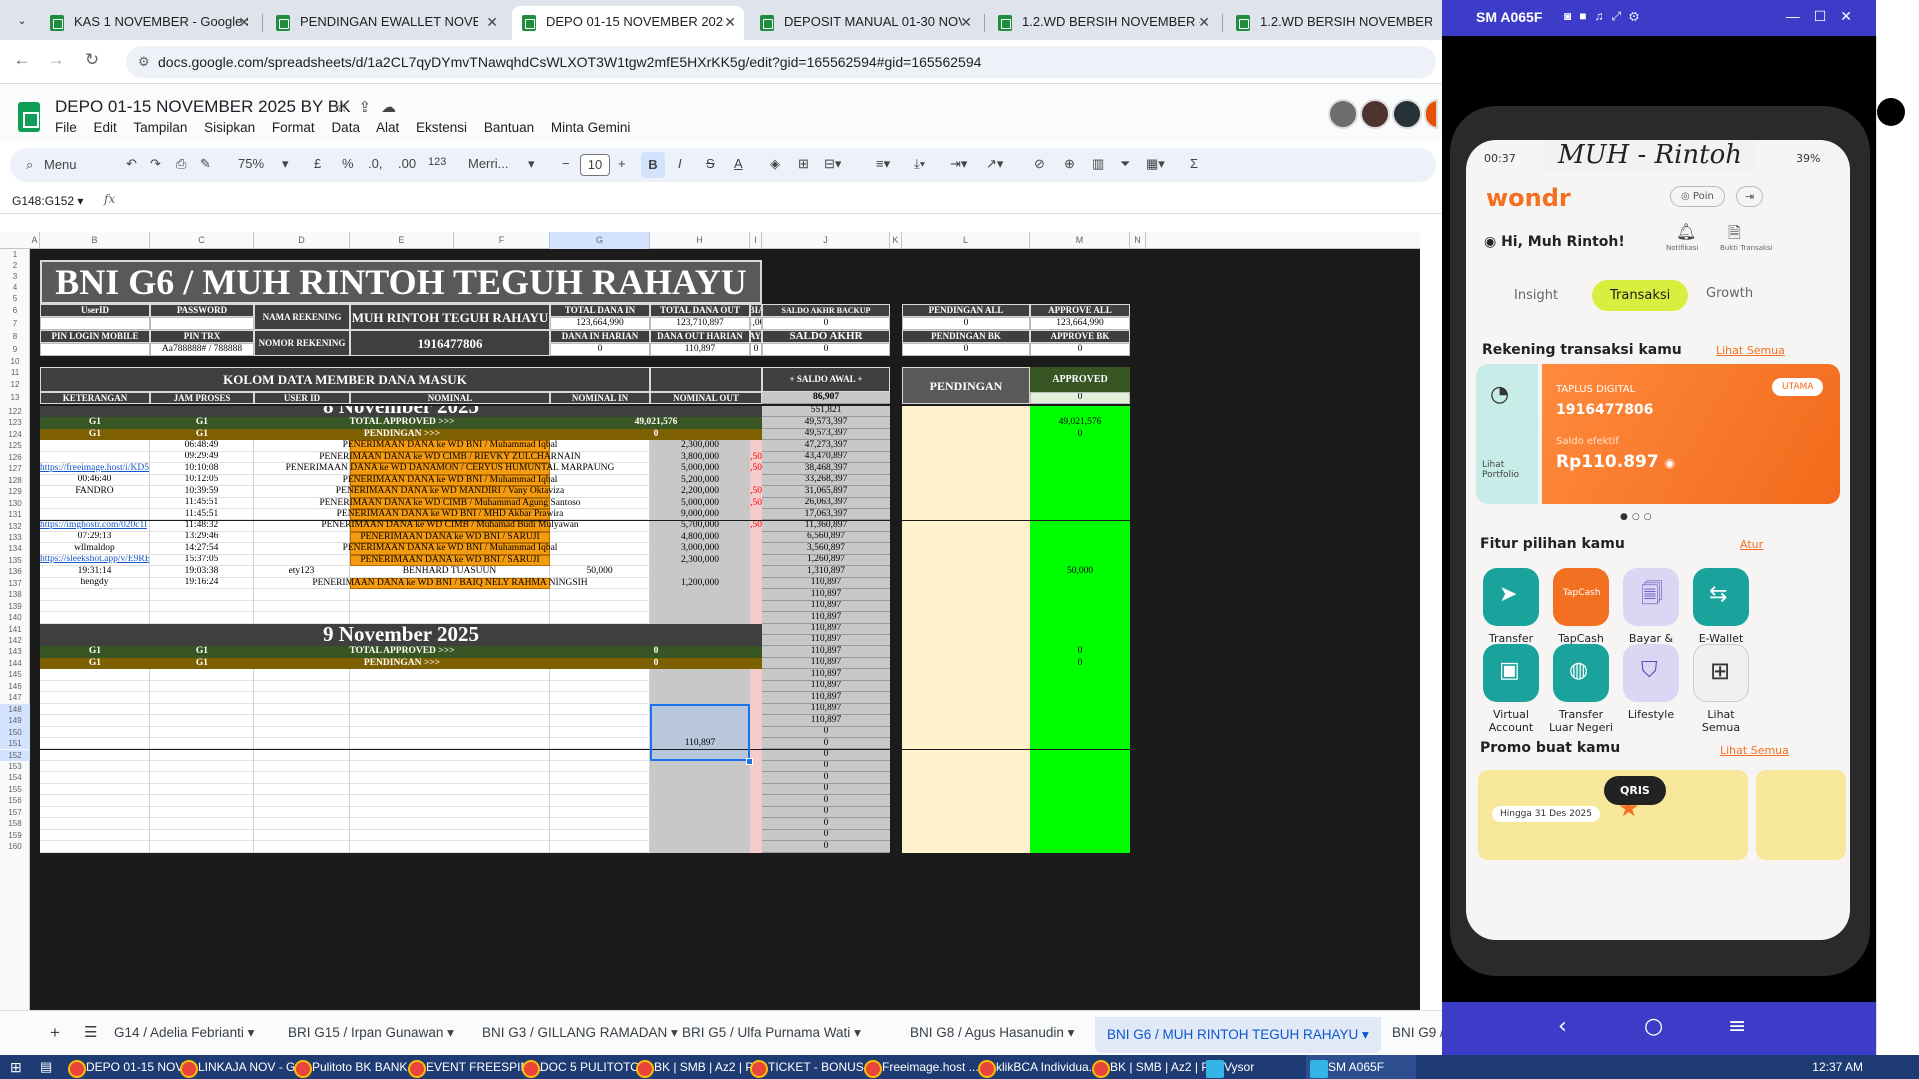 The height and width of the screenshot is (1079, 1919). Describe the element at coordinates (95, 336) in the screenshot. I see `header-pin-login: PIN LOGIN MOBILE` at that location.